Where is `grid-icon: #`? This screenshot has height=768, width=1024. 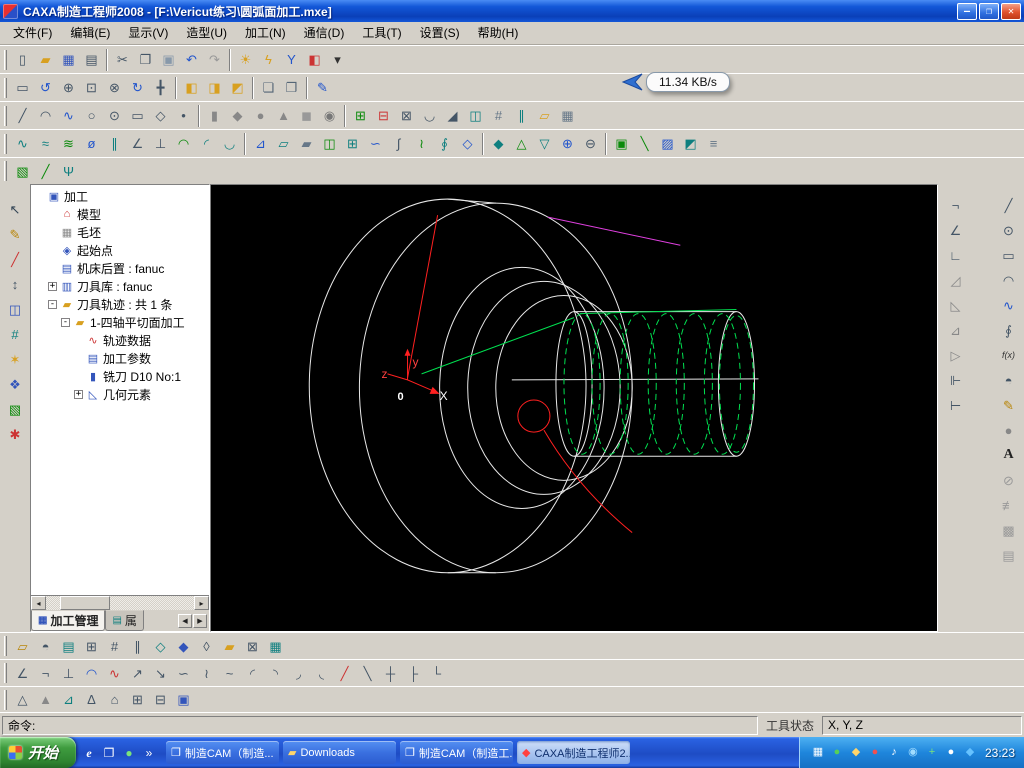 grid-icon: # is located at coordinates (15, 334).